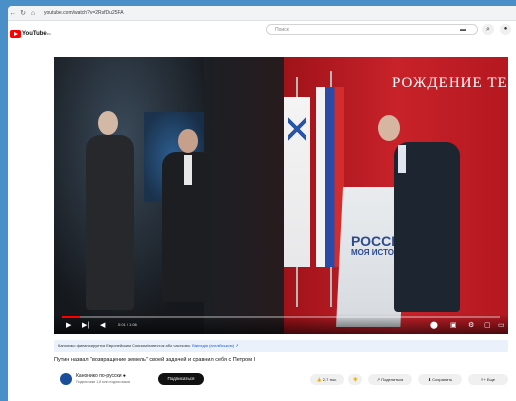  What do you see at coordinates (85, 325) in the screenshot?
I see `next-icon: ▶|` at bounding box center [85, 325].